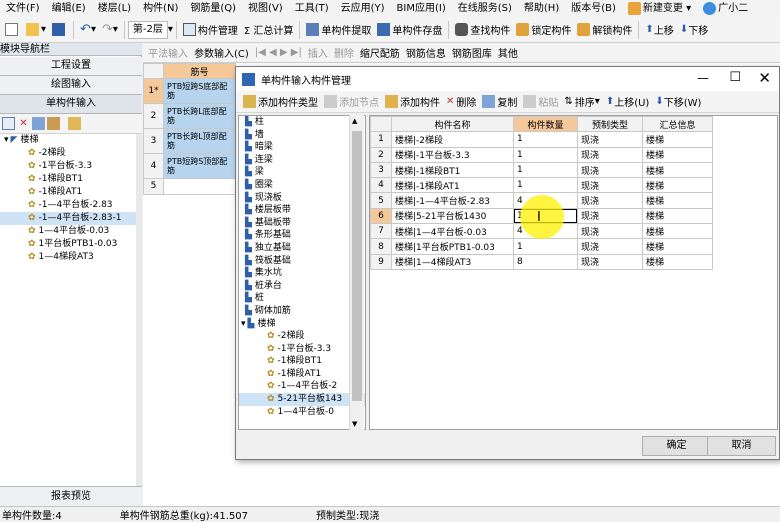  What do you see at coordinates (74, 123) in the screenshot?
I see `clipboard-icon` at bounding box center [74, 123].